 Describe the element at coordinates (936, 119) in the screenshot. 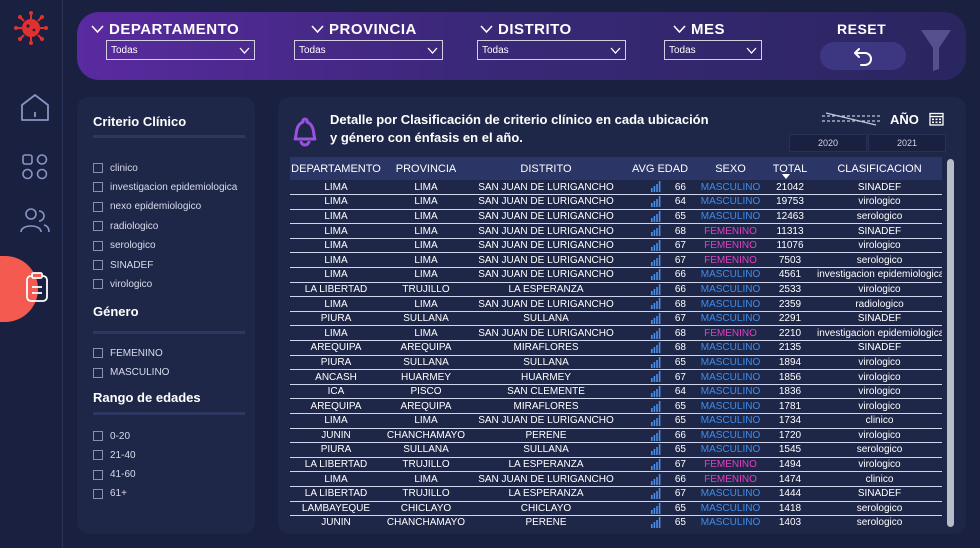

I see `calendar-icon` at that location.